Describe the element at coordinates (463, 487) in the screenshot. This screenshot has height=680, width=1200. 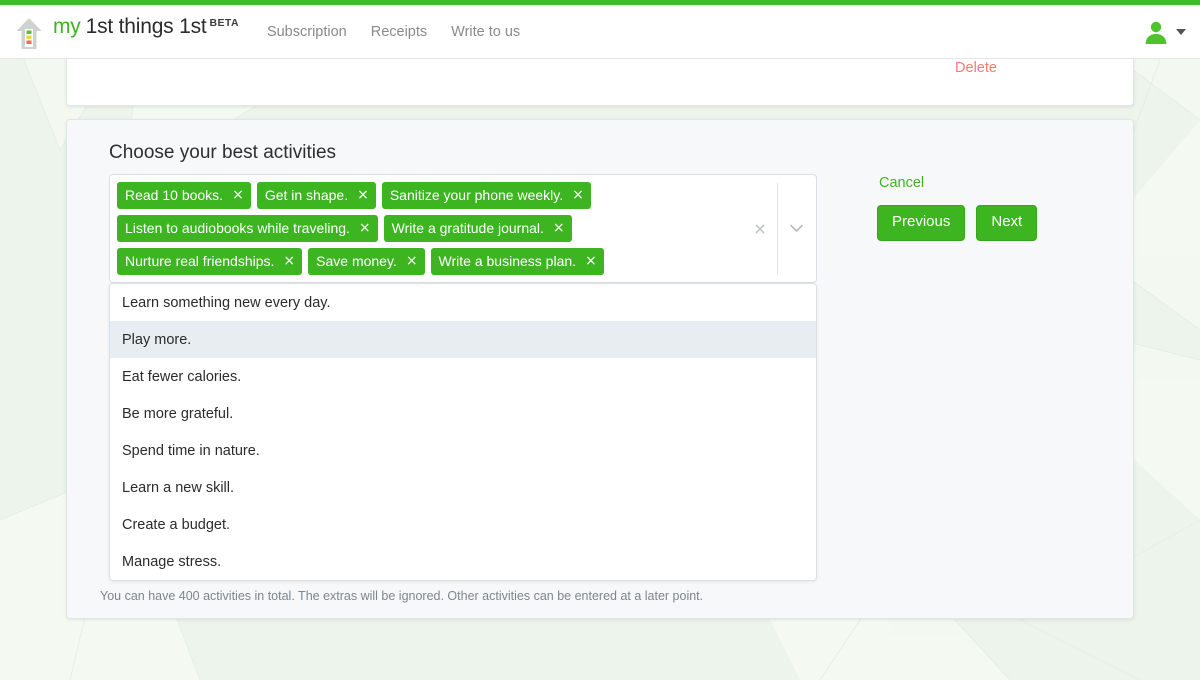
I see `dropdown-option: Learn a new skill.` at that location.